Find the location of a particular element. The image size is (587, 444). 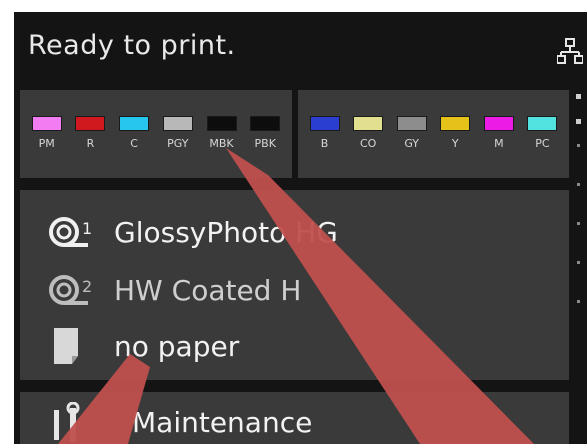

ink-label: C is located at coordinates (134, 143).